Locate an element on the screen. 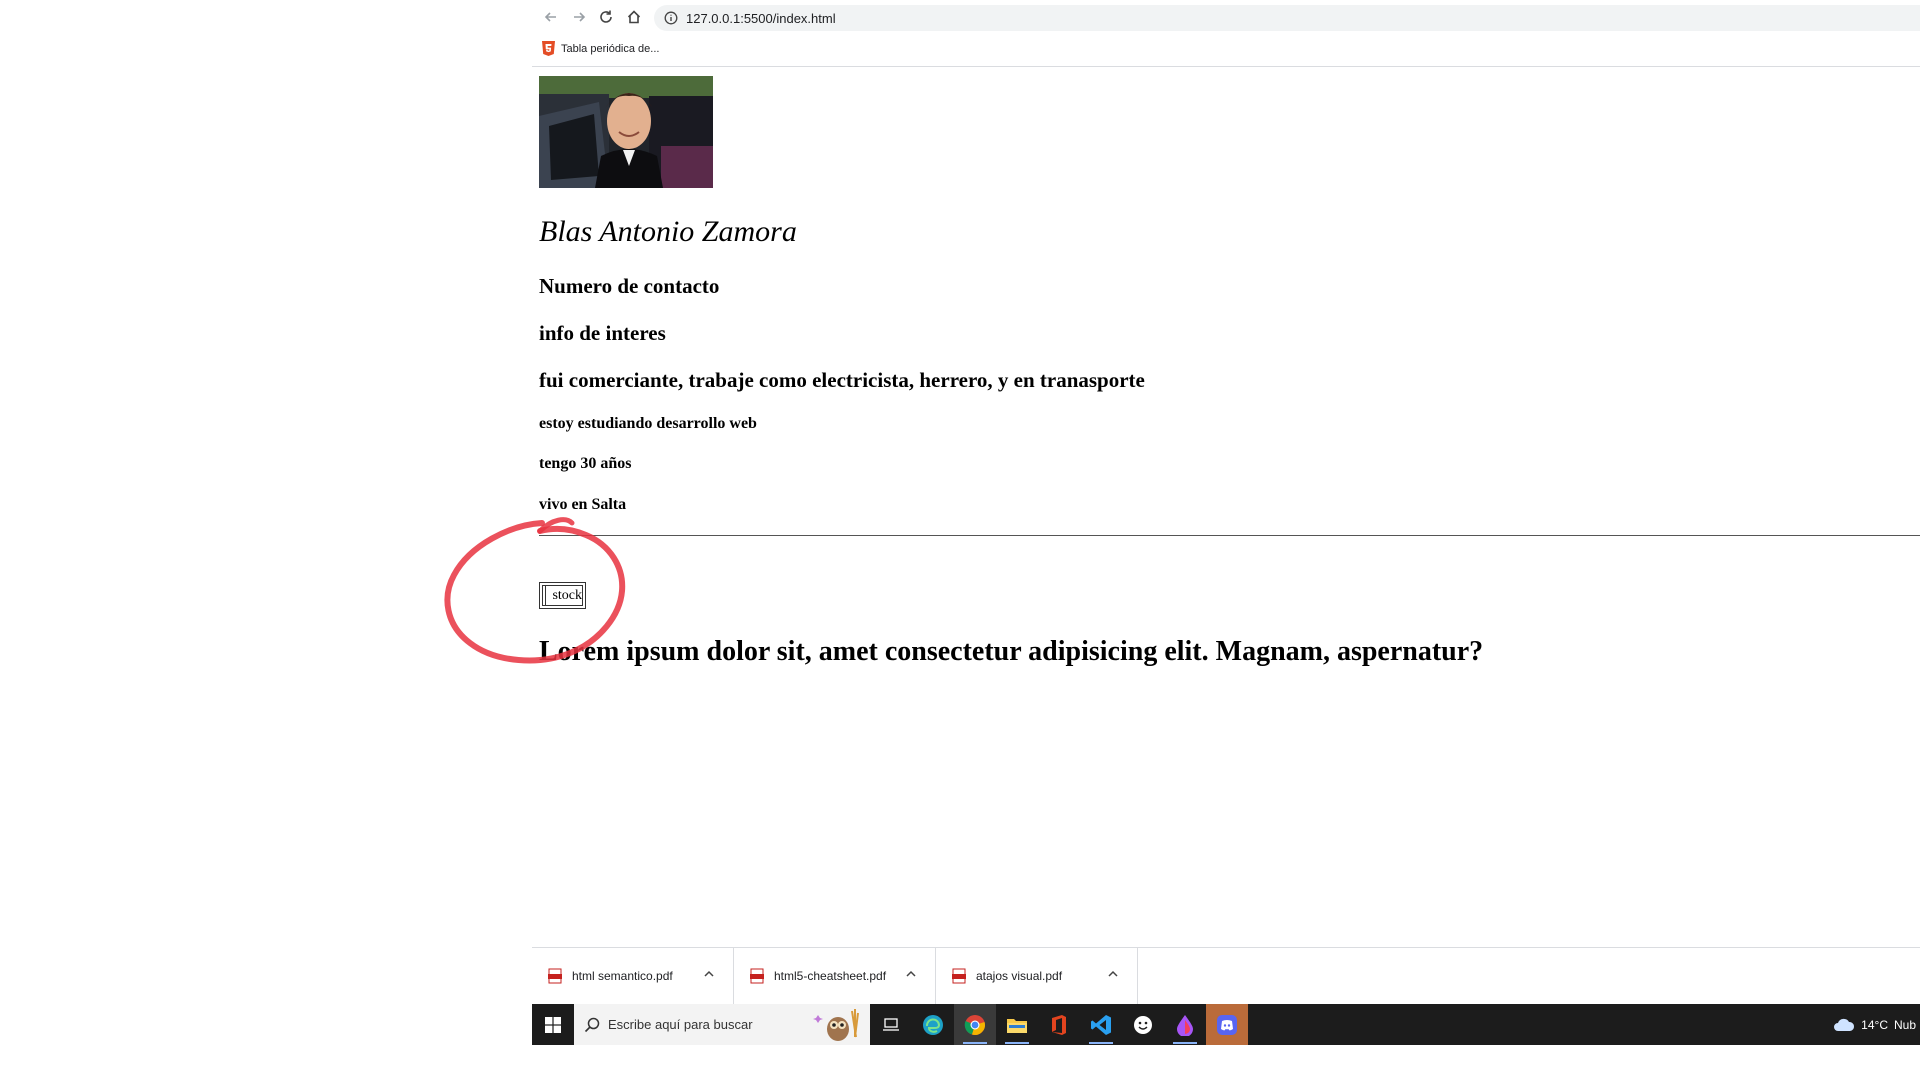 This screenshot has height=1080, width=1920. url-text: 127.0.0.1:5500/index.html is located at coordinates (761, 18).